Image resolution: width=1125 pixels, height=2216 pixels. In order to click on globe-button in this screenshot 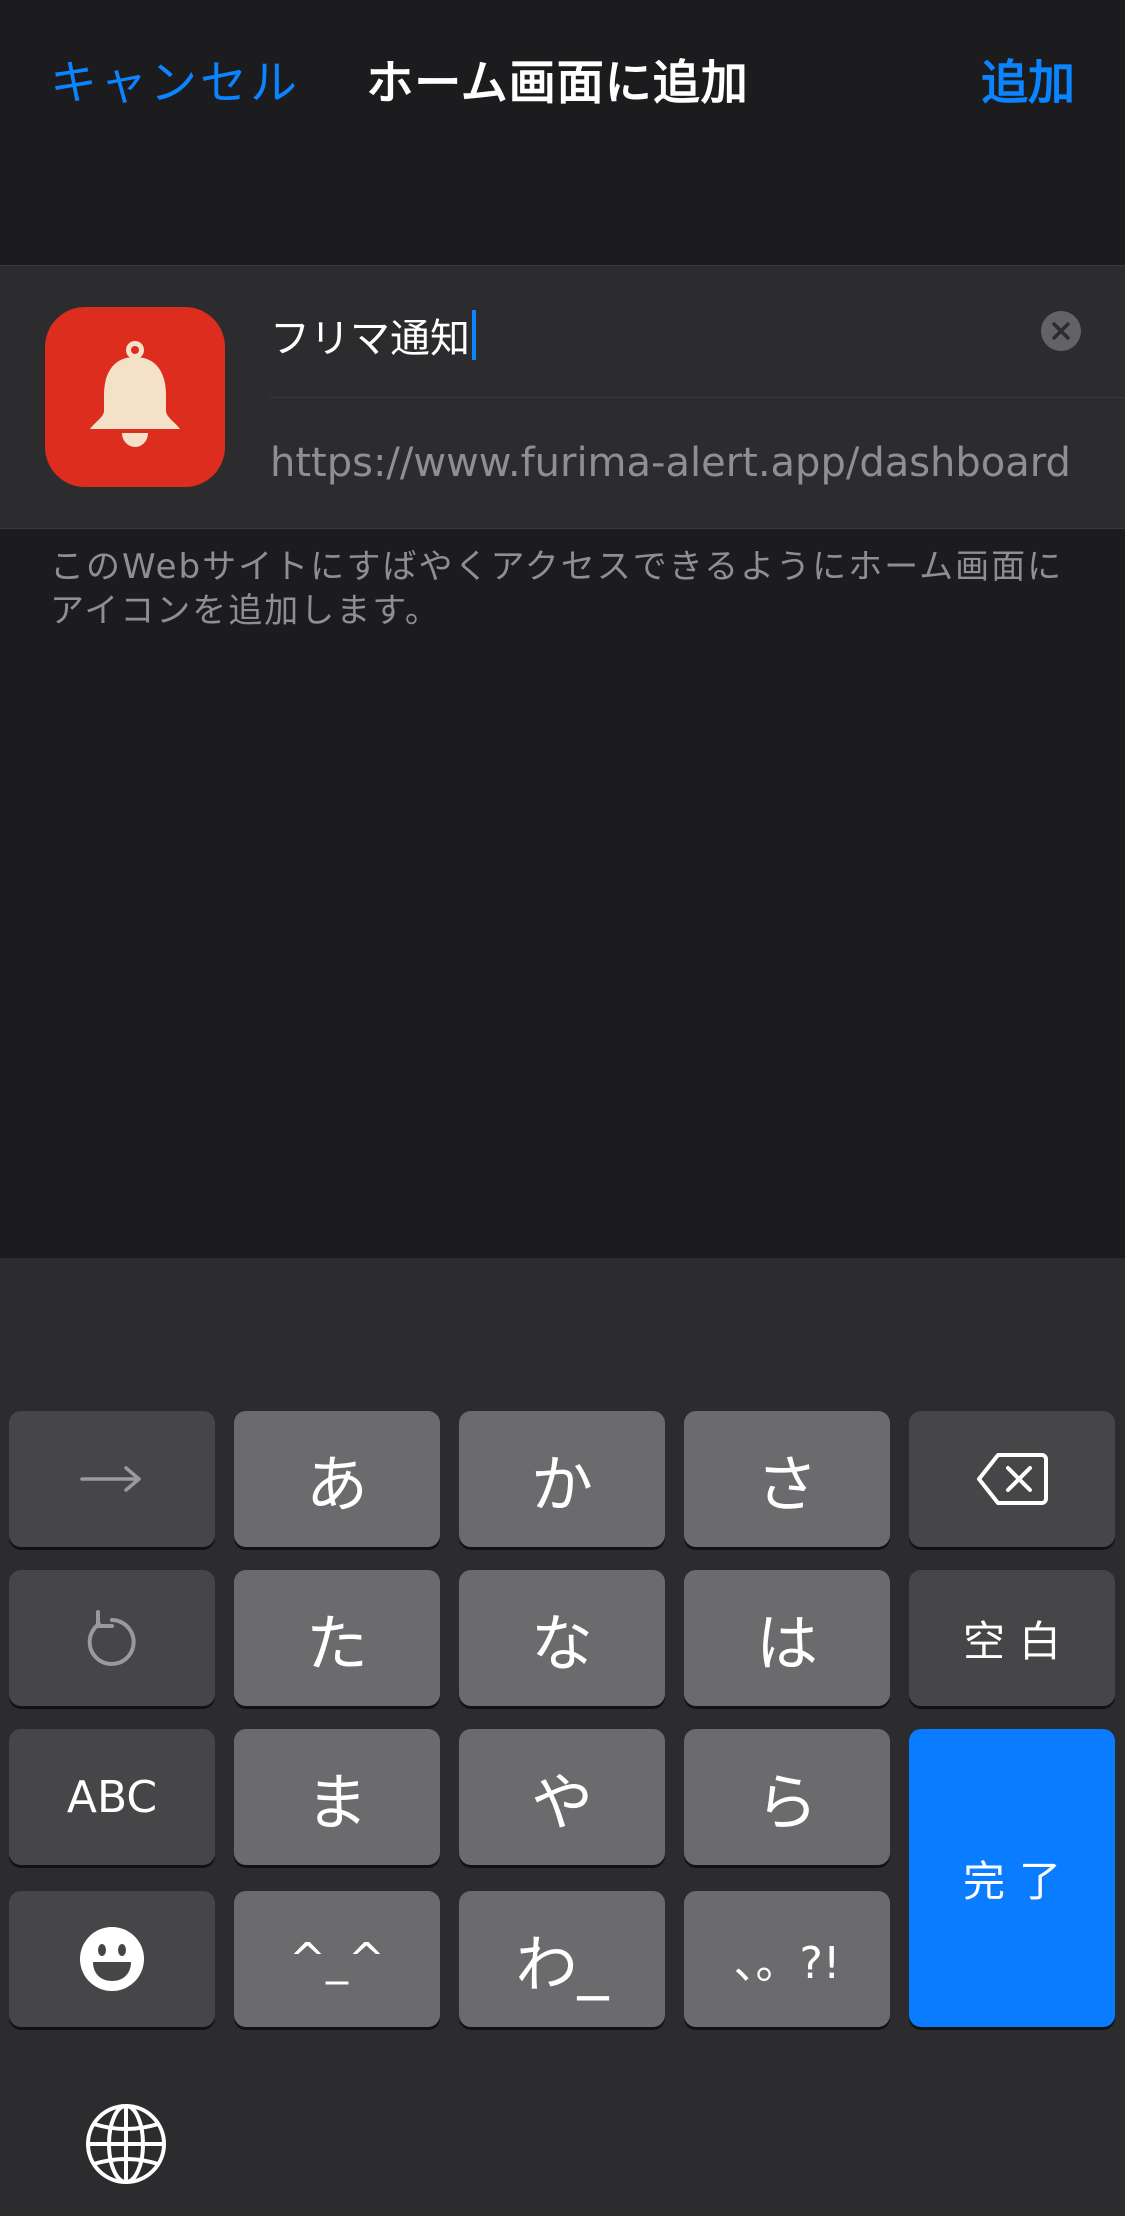, I will do `click(126, 2144)`.